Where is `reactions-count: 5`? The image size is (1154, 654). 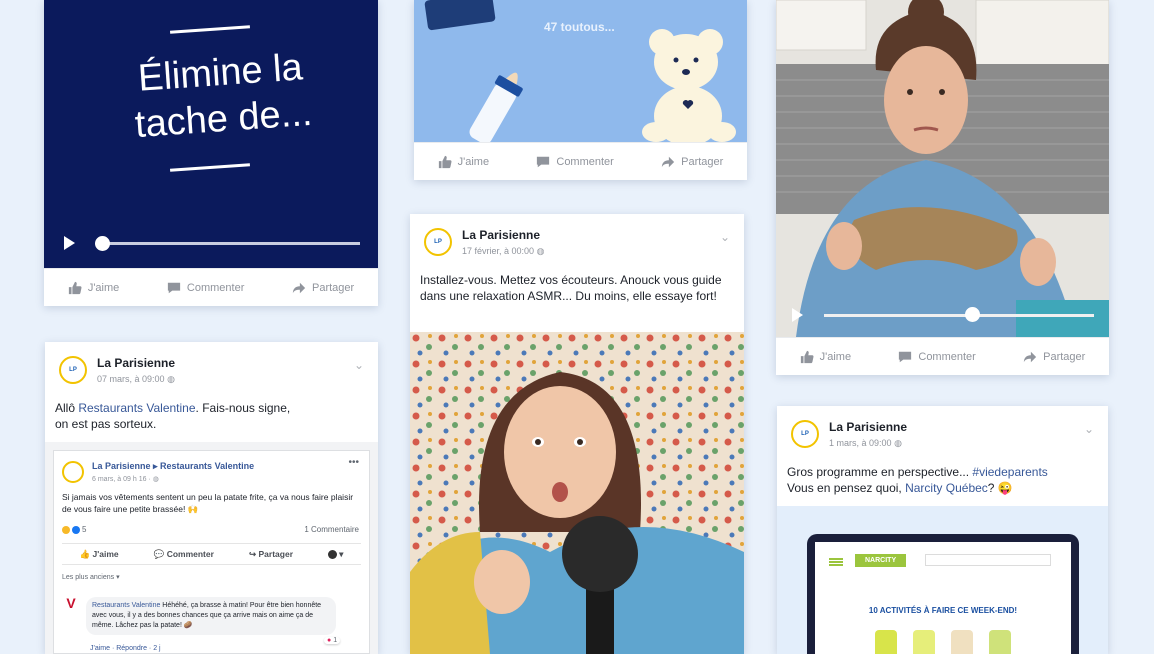
reactions-count: 5 is located at coordinates (84, 529).